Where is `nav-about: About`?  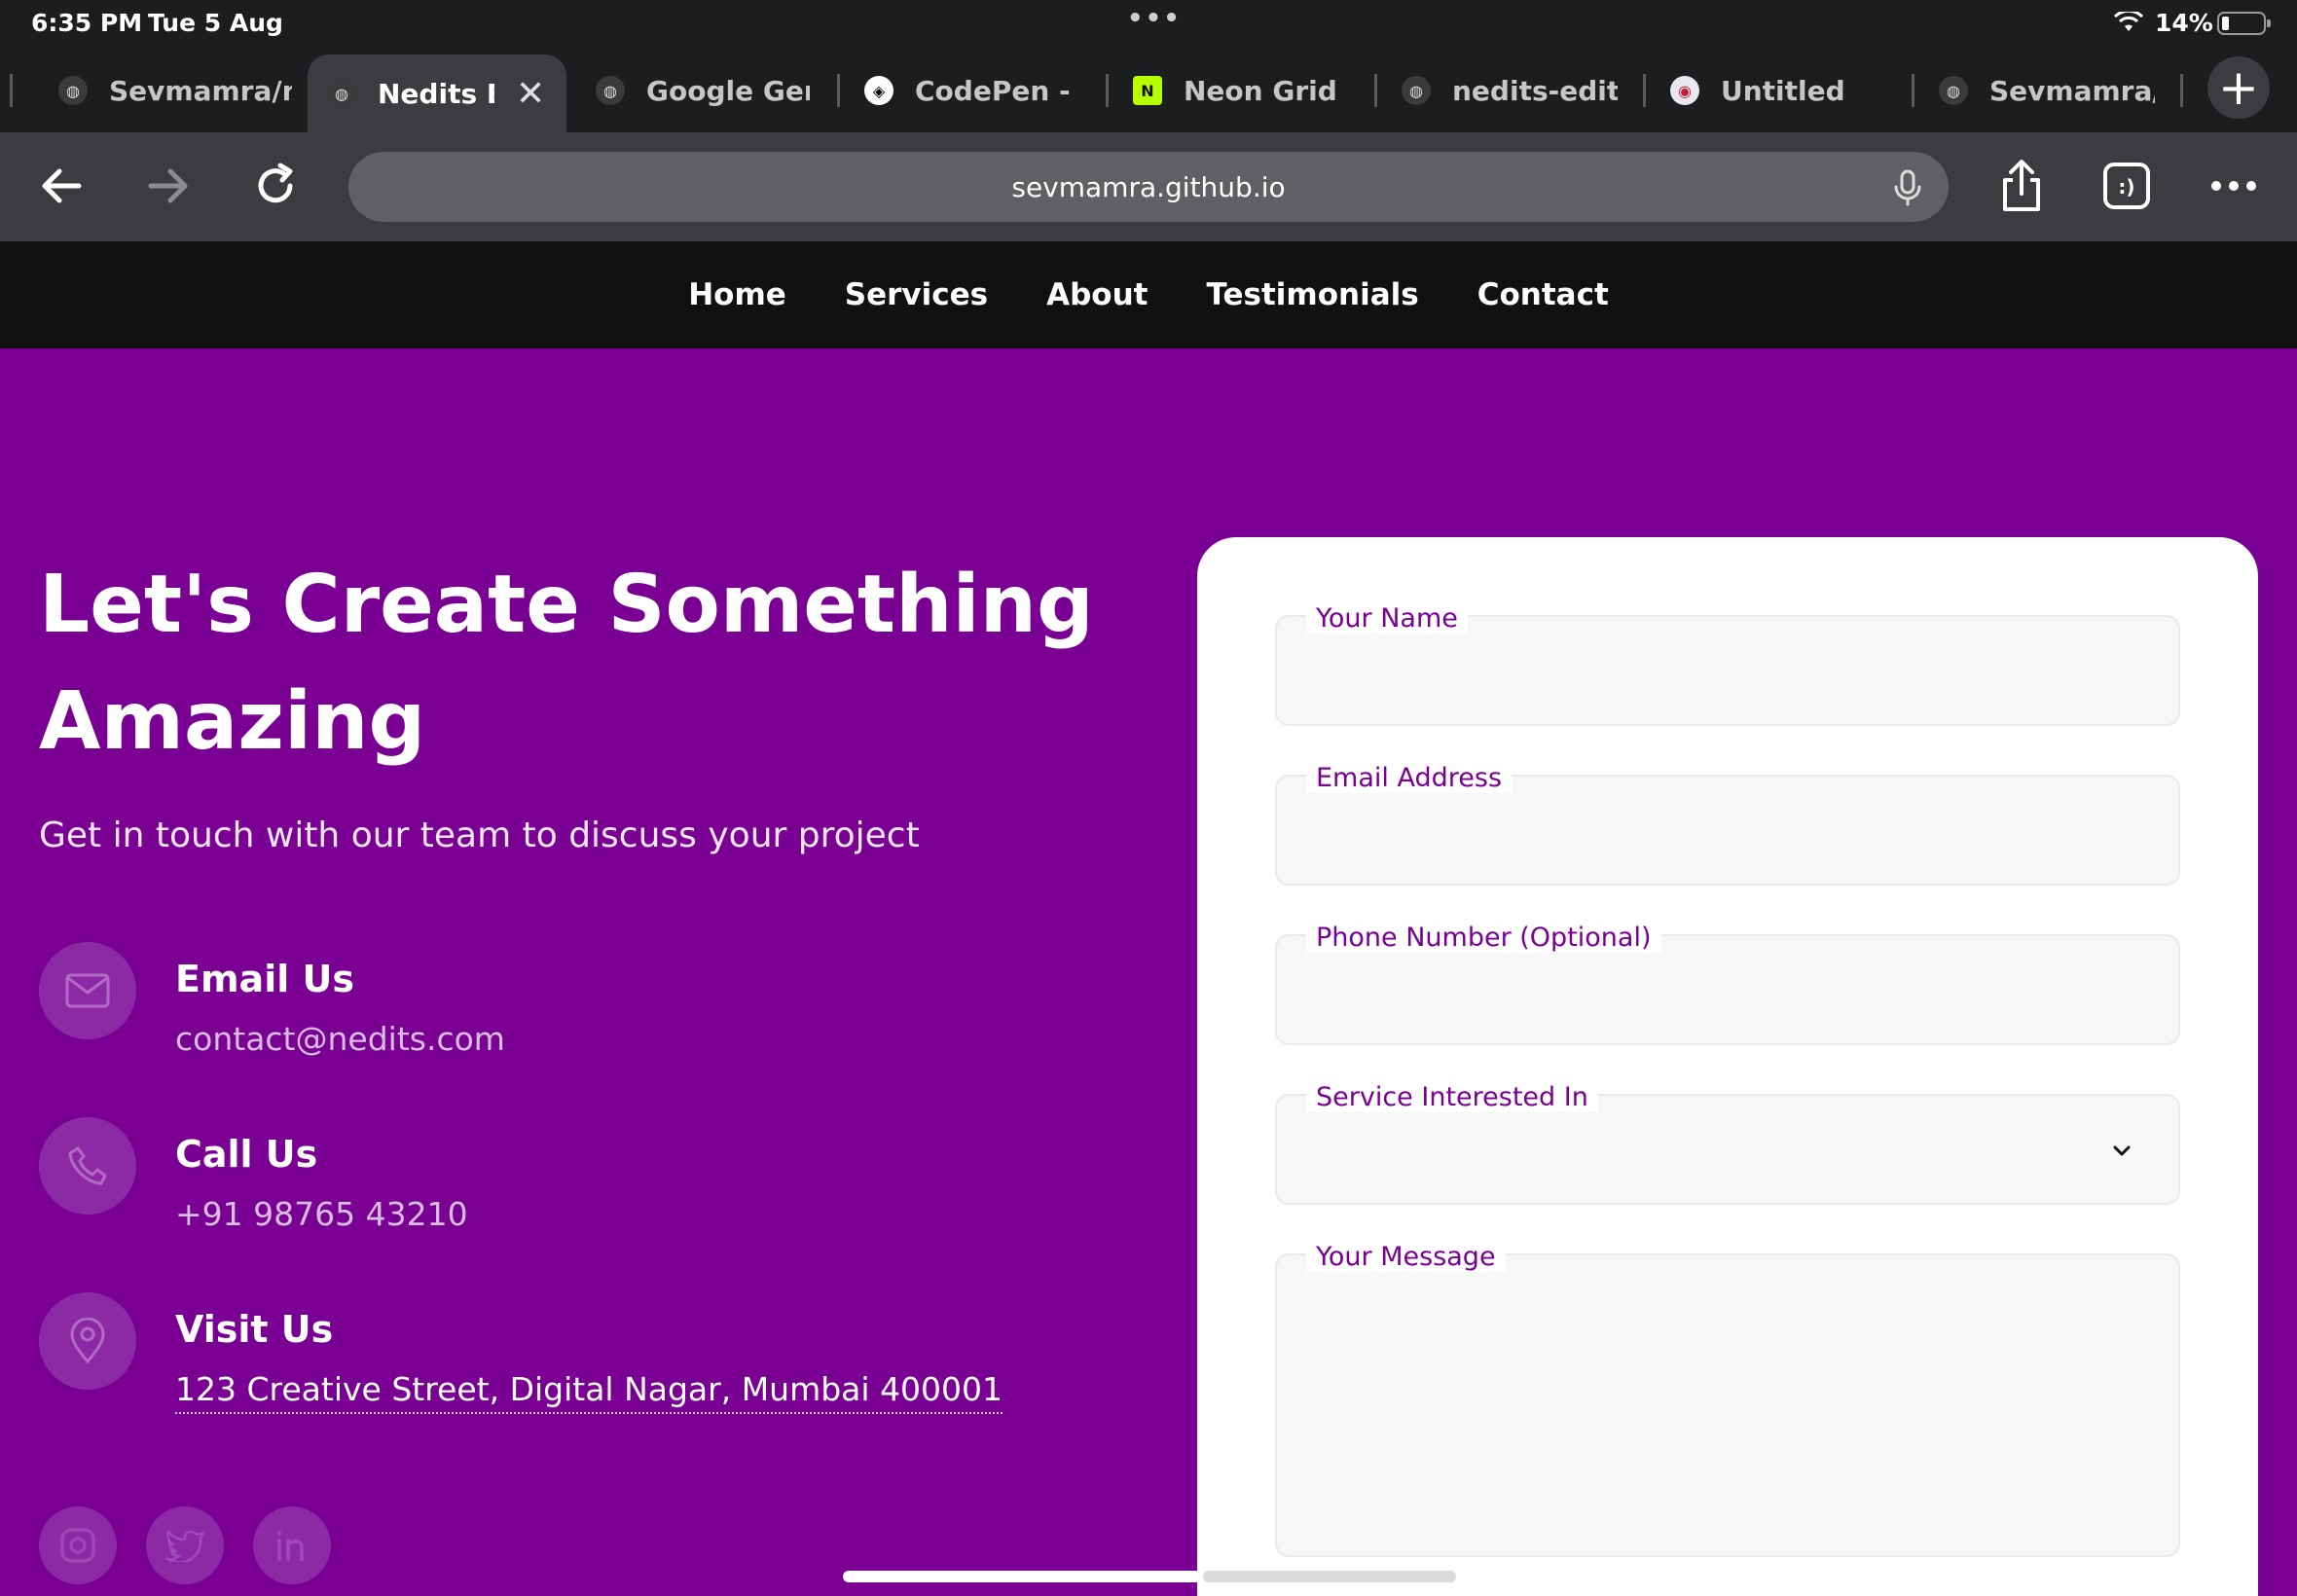
nav-about: About is located at coordinates (1097, 294).